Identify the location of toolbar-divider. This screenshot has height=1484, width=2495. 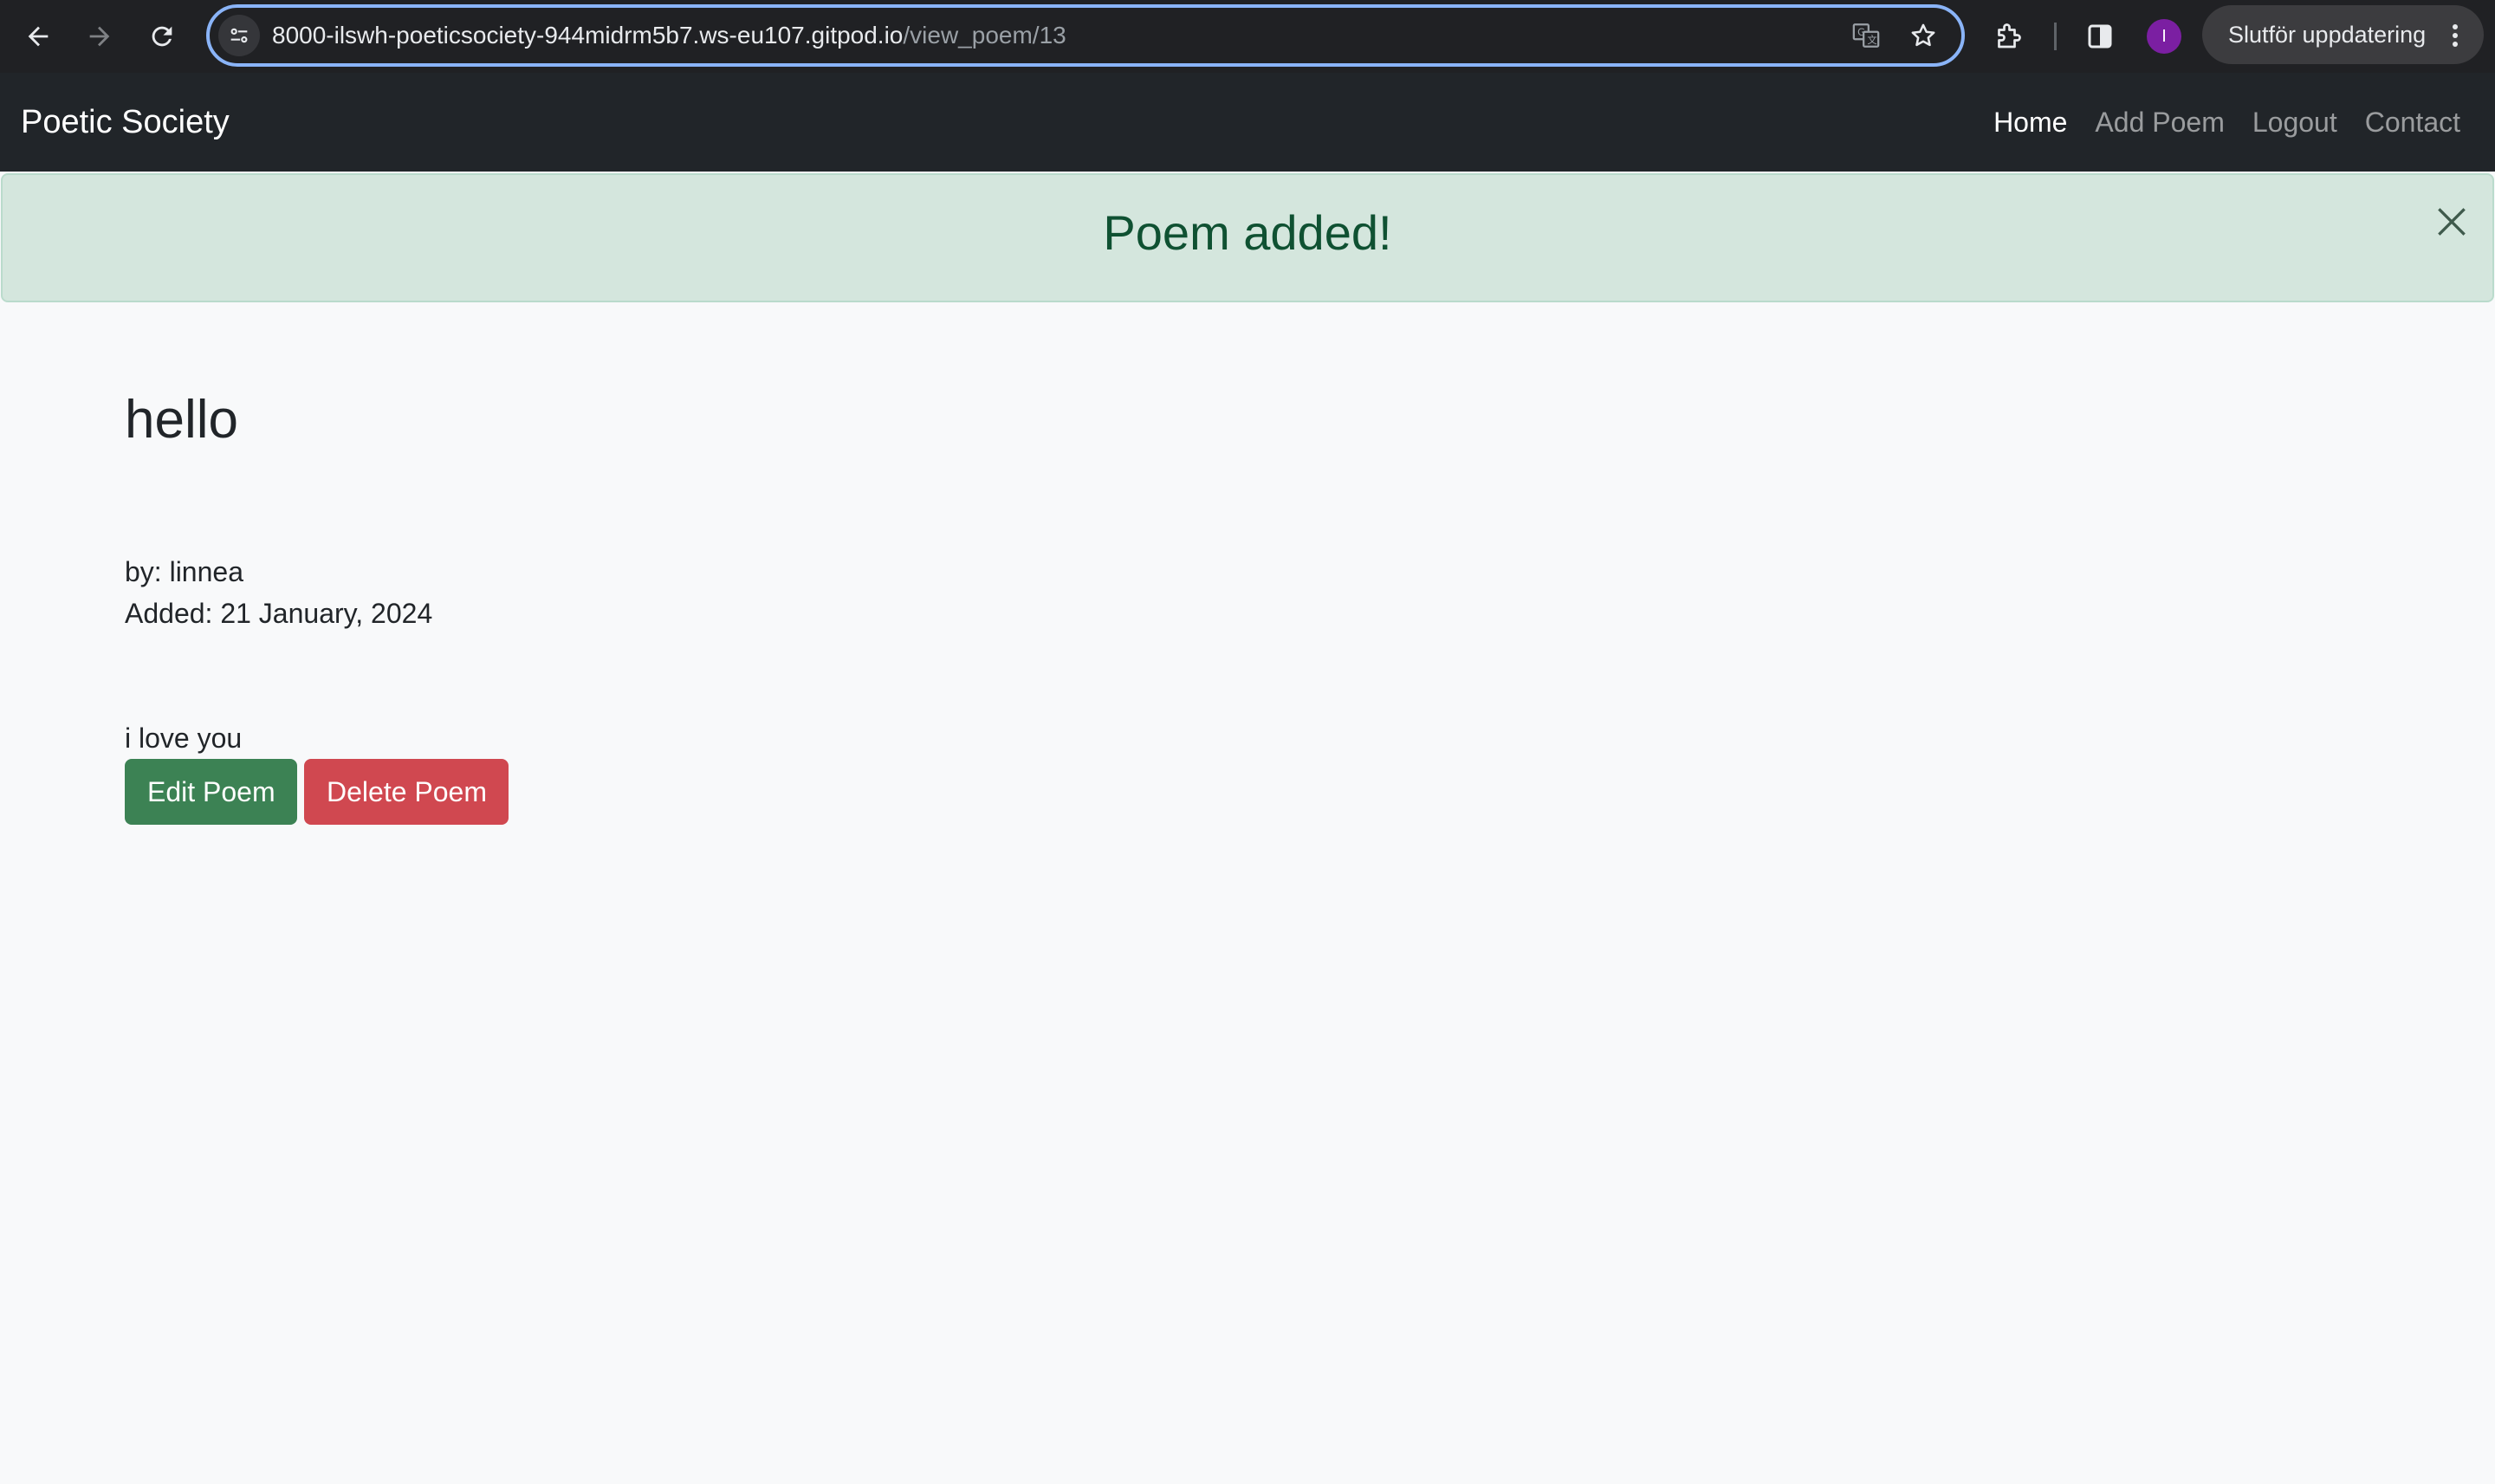
(2055, 36).